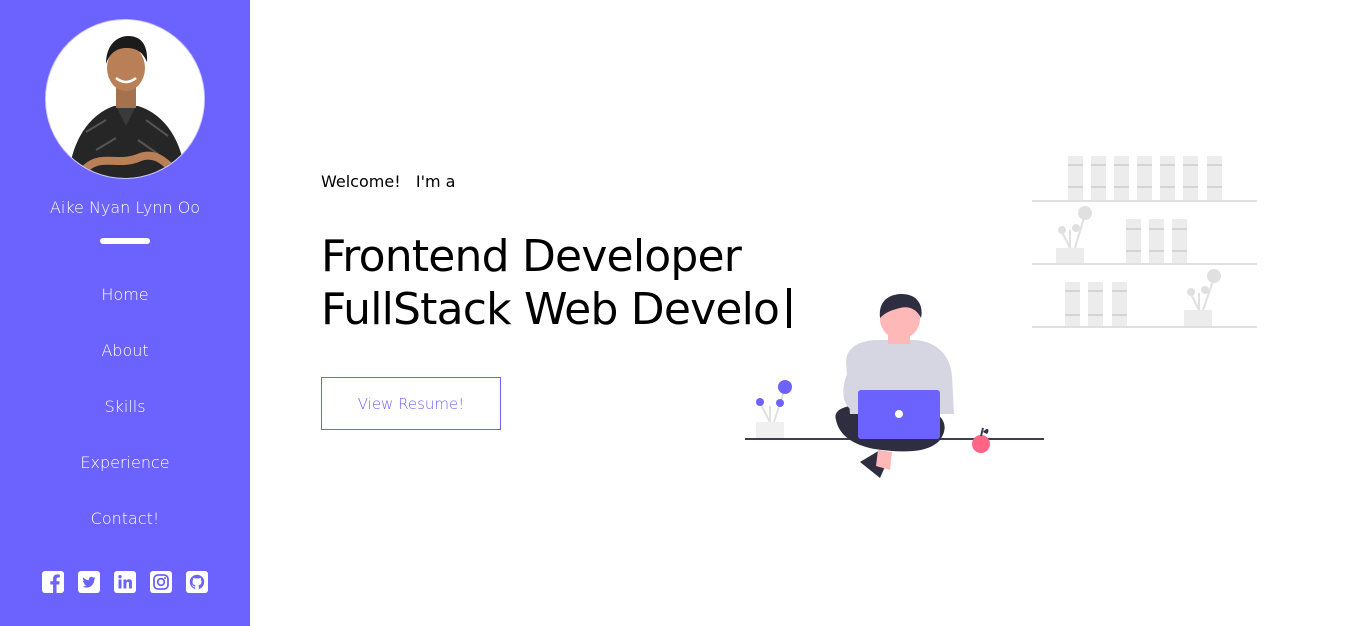  I want to click on nav-item-experience: Experience, so click(125, 468).